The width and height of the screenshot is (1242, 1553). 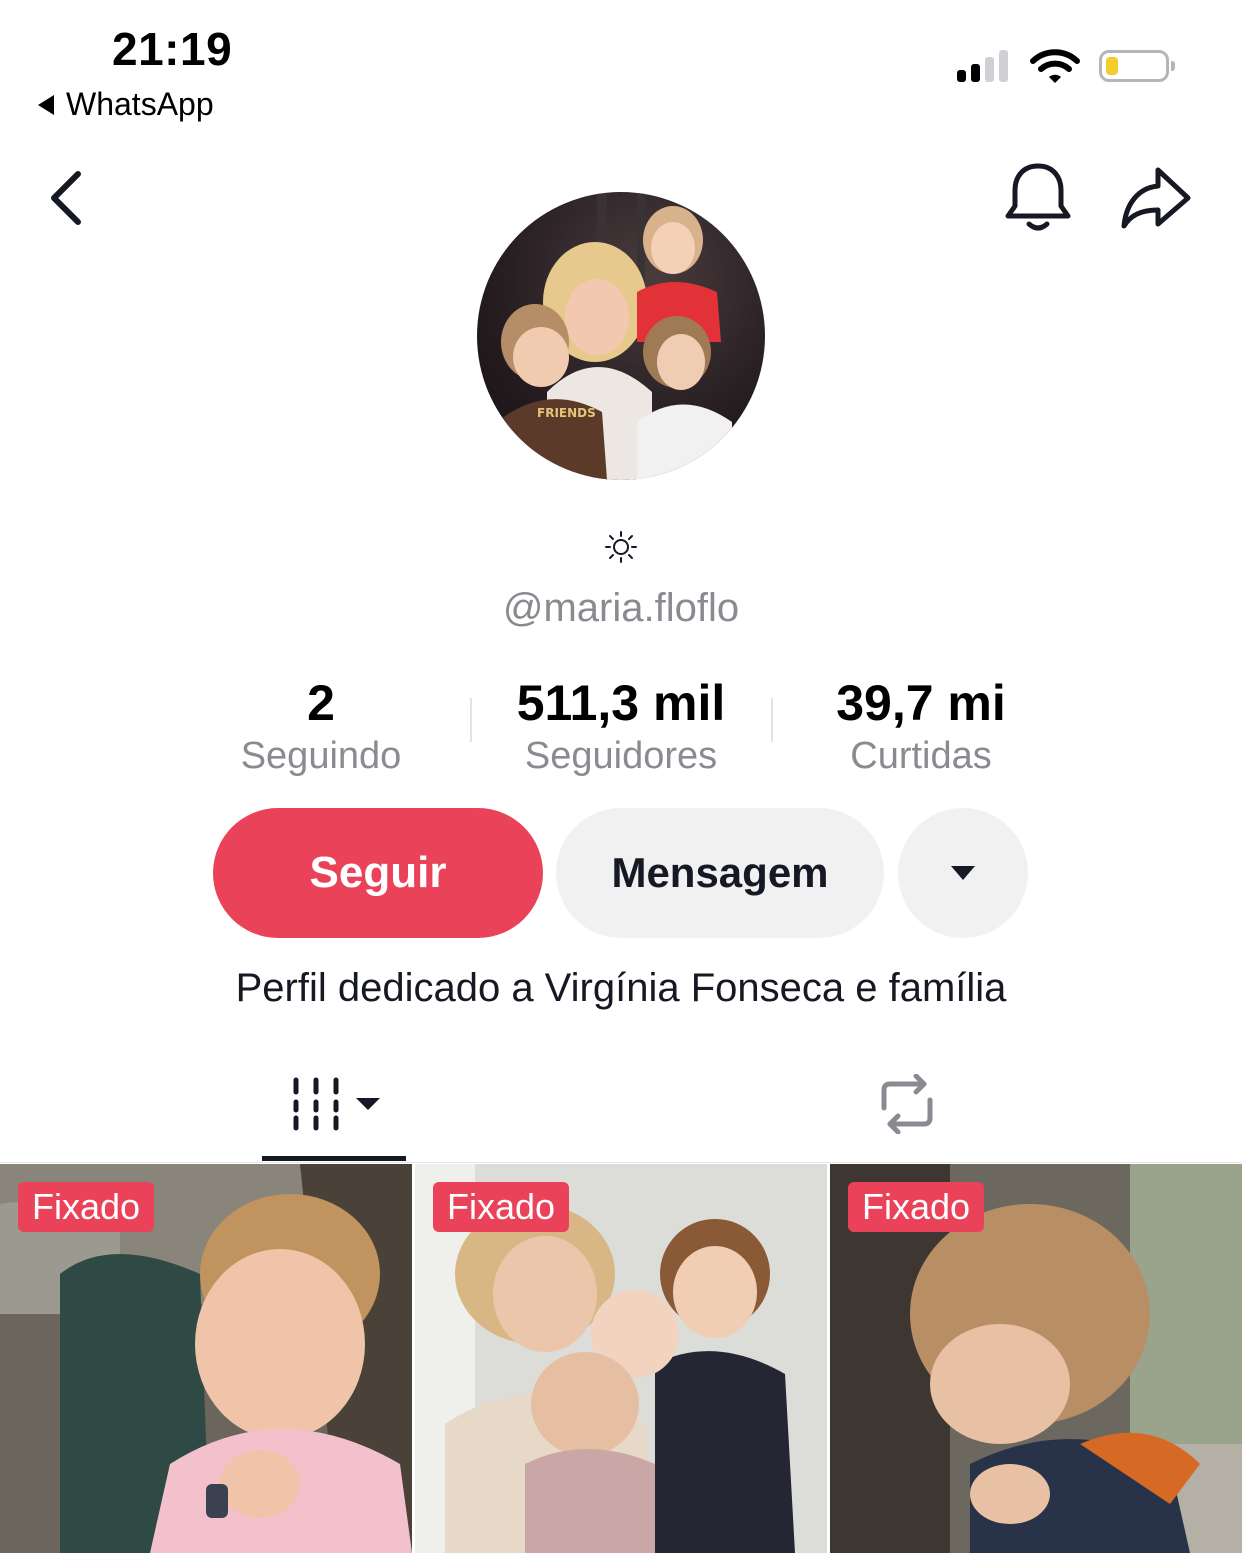 I want to click on share-button, so click(x=1156, y=200).